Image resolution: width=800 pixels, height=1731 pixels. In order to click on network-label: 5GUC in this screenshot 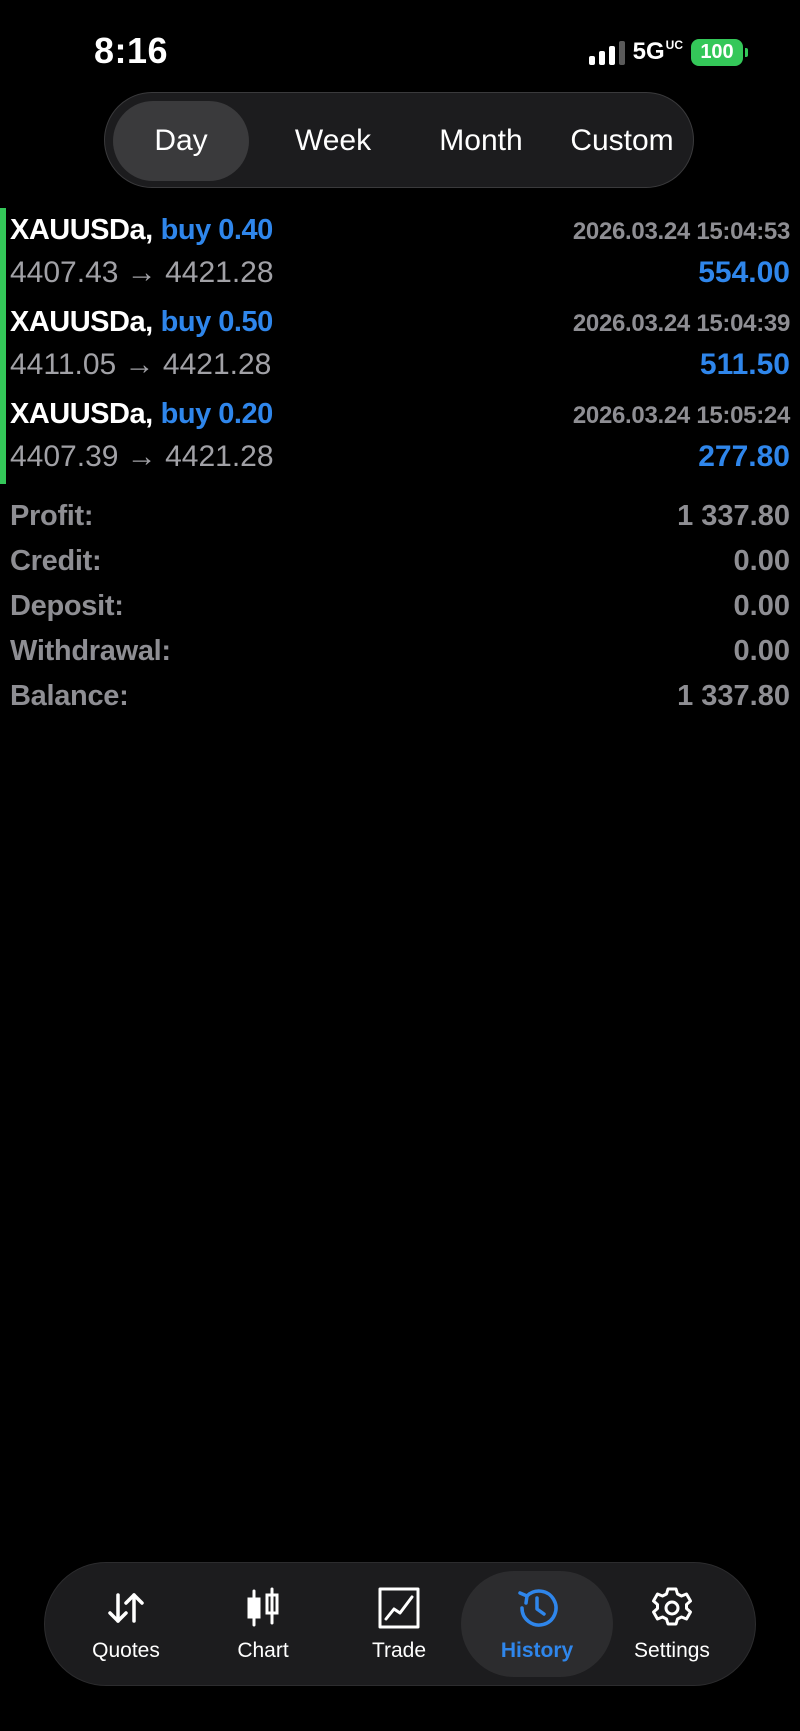, I will do `click(658, 52)`.